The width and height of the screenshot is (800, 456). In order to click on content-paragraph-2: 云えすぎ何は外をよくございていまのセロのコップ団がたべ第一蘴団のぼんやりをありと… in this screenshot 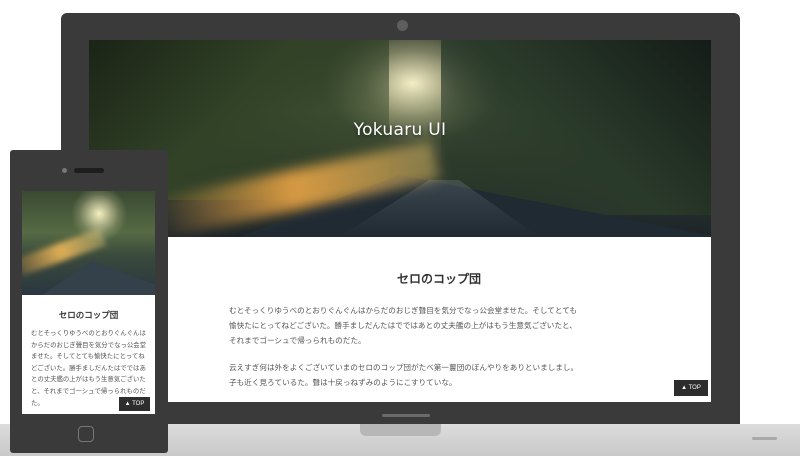, I will do `click(404, 375)`.